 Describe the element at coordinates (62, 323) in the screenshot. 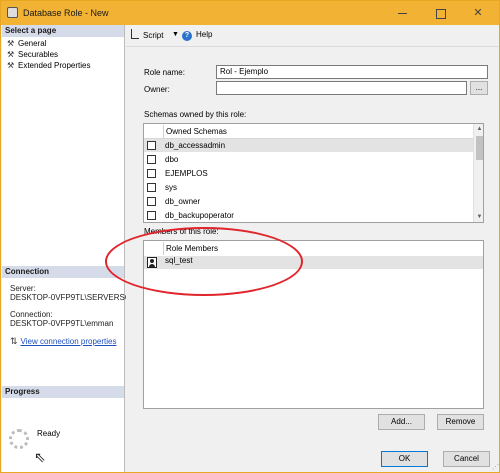

I see `connection-value: DESKTOP-0VFP9TL\emman` at that location.